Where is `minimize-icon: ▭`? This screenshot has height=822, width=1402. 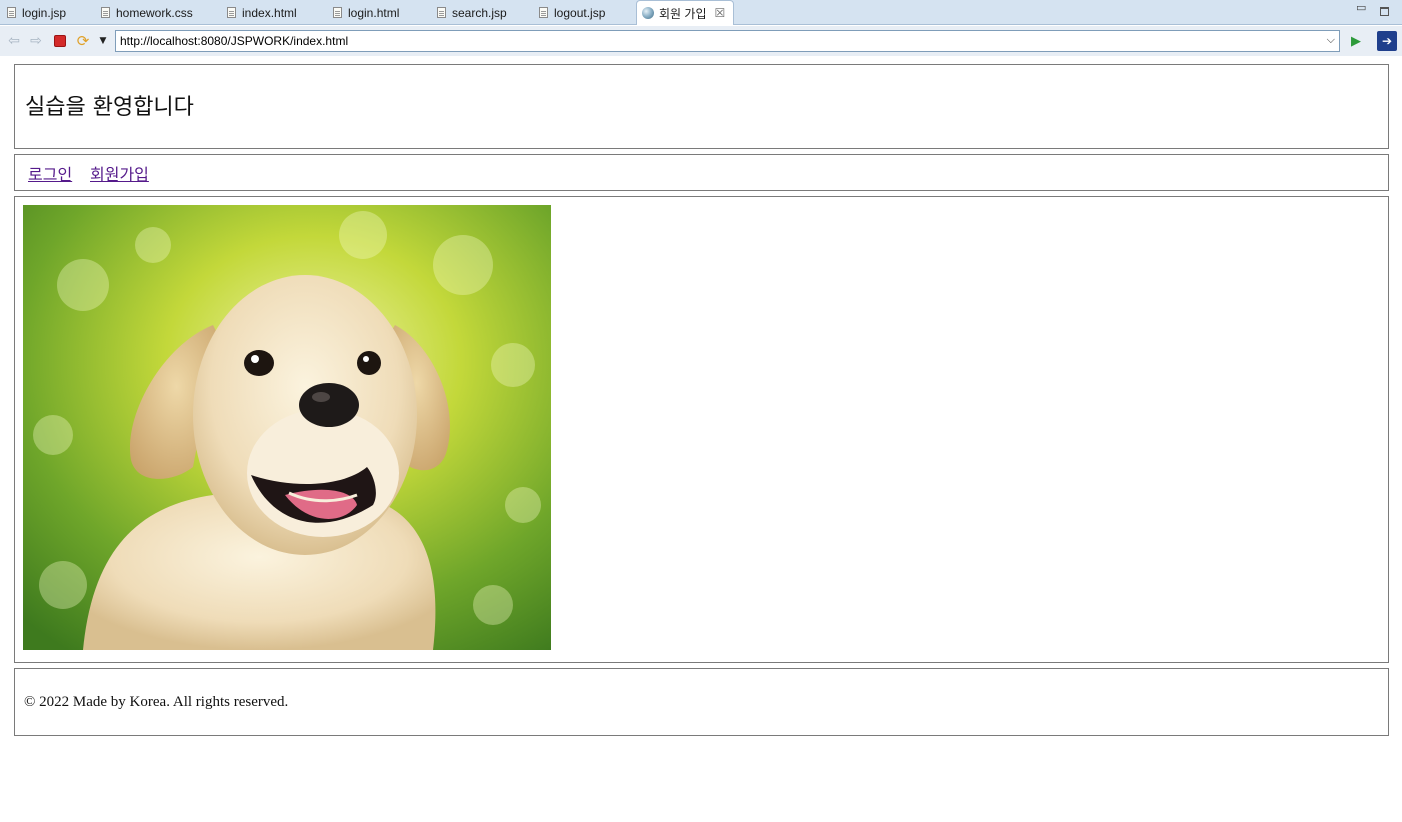 minimize-icon: ▭ is located at coordinates (1361, 7).